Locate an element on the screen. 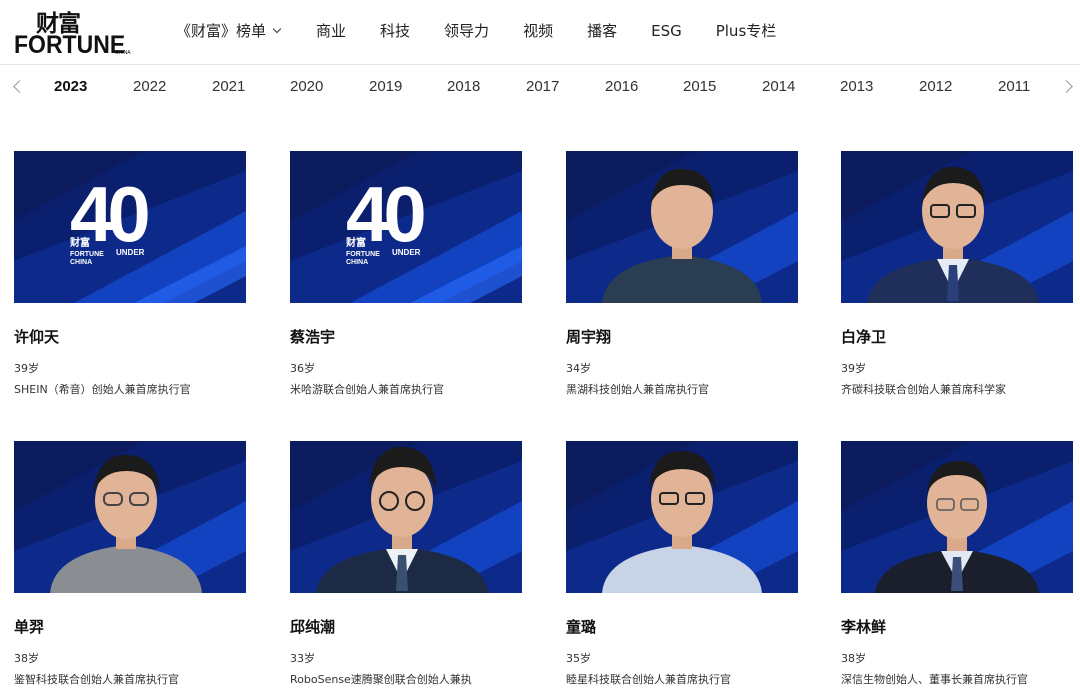 This screenshot has width=1080, height=689. year-tab-2011: 2011 is located at coordinates (1014, 86).